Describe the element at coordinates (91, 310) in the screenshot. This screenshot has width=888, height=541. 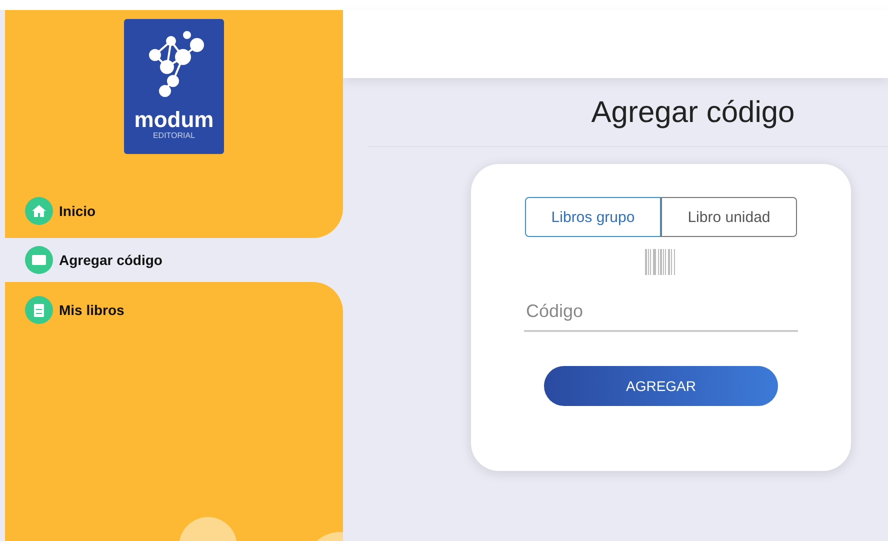
I see `nav-label: Mis libros` at that location.